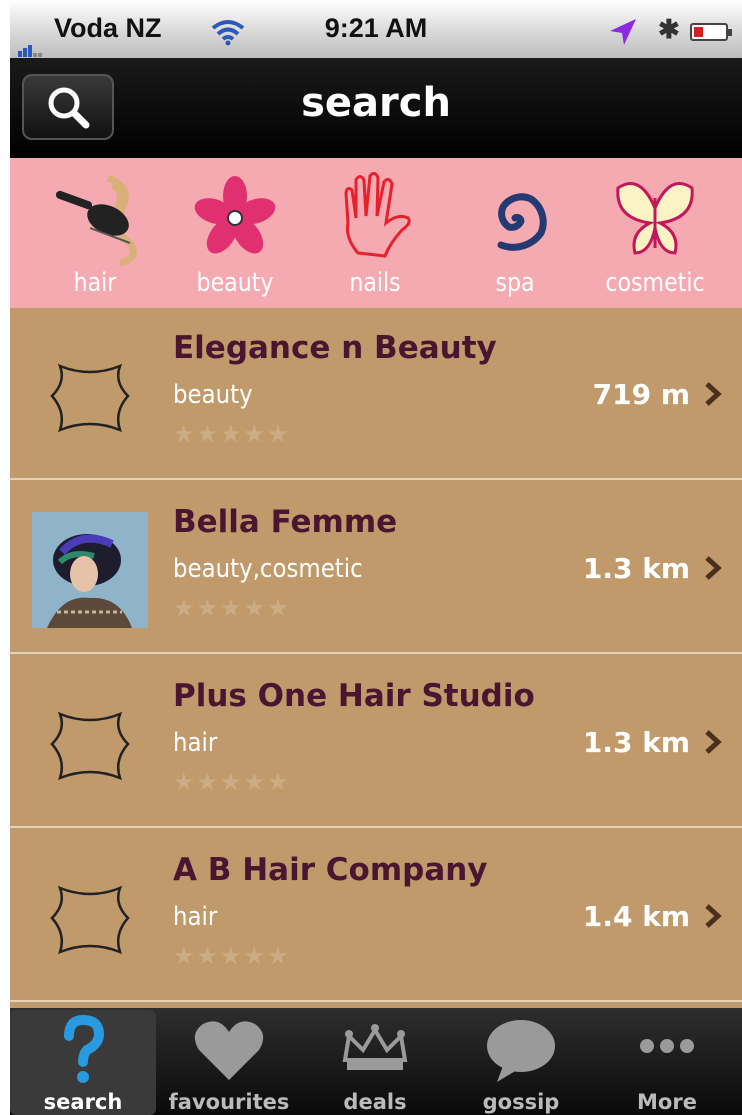  What do you see at coordinates (521, 1102) in the screenshot?
I see `tab-label: gossip` at bounding box center [521, 1102].